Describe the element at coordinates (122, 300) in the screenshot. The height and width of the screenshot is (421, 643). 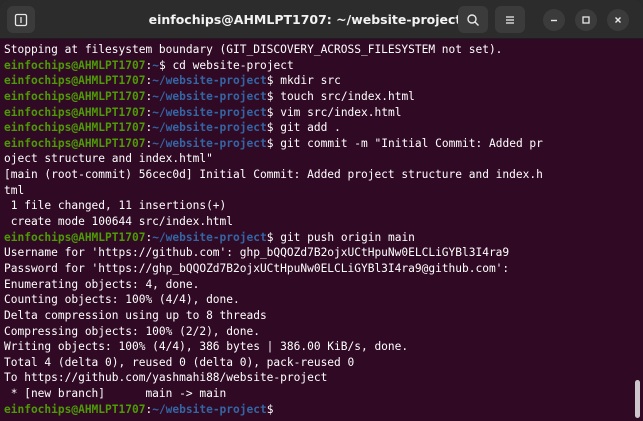
I see `output-line: Counting objects: 100% (4/4), done.` at that location.